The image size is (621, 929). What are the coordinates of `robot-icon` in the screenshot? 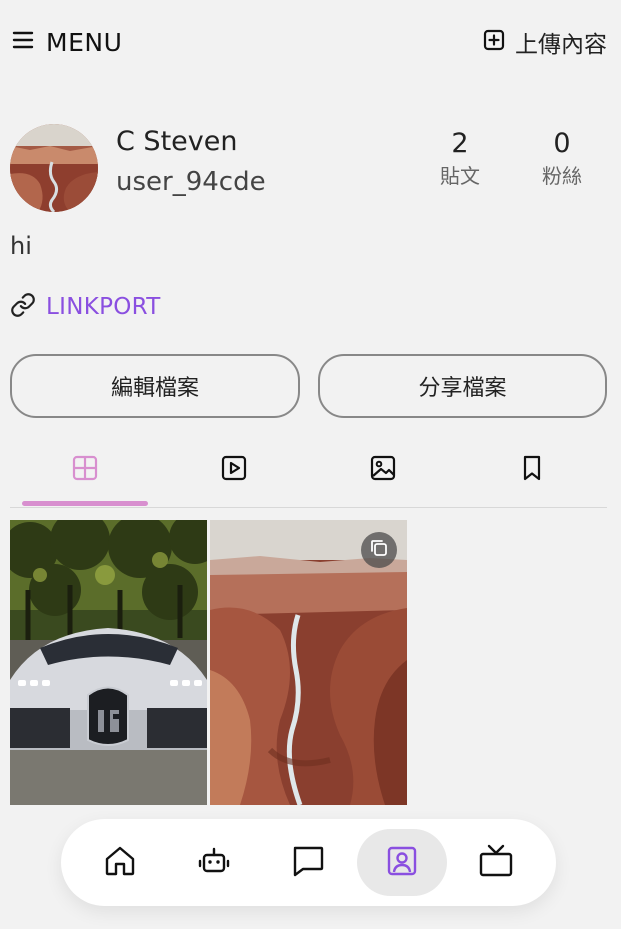 It's located at (214, 863).